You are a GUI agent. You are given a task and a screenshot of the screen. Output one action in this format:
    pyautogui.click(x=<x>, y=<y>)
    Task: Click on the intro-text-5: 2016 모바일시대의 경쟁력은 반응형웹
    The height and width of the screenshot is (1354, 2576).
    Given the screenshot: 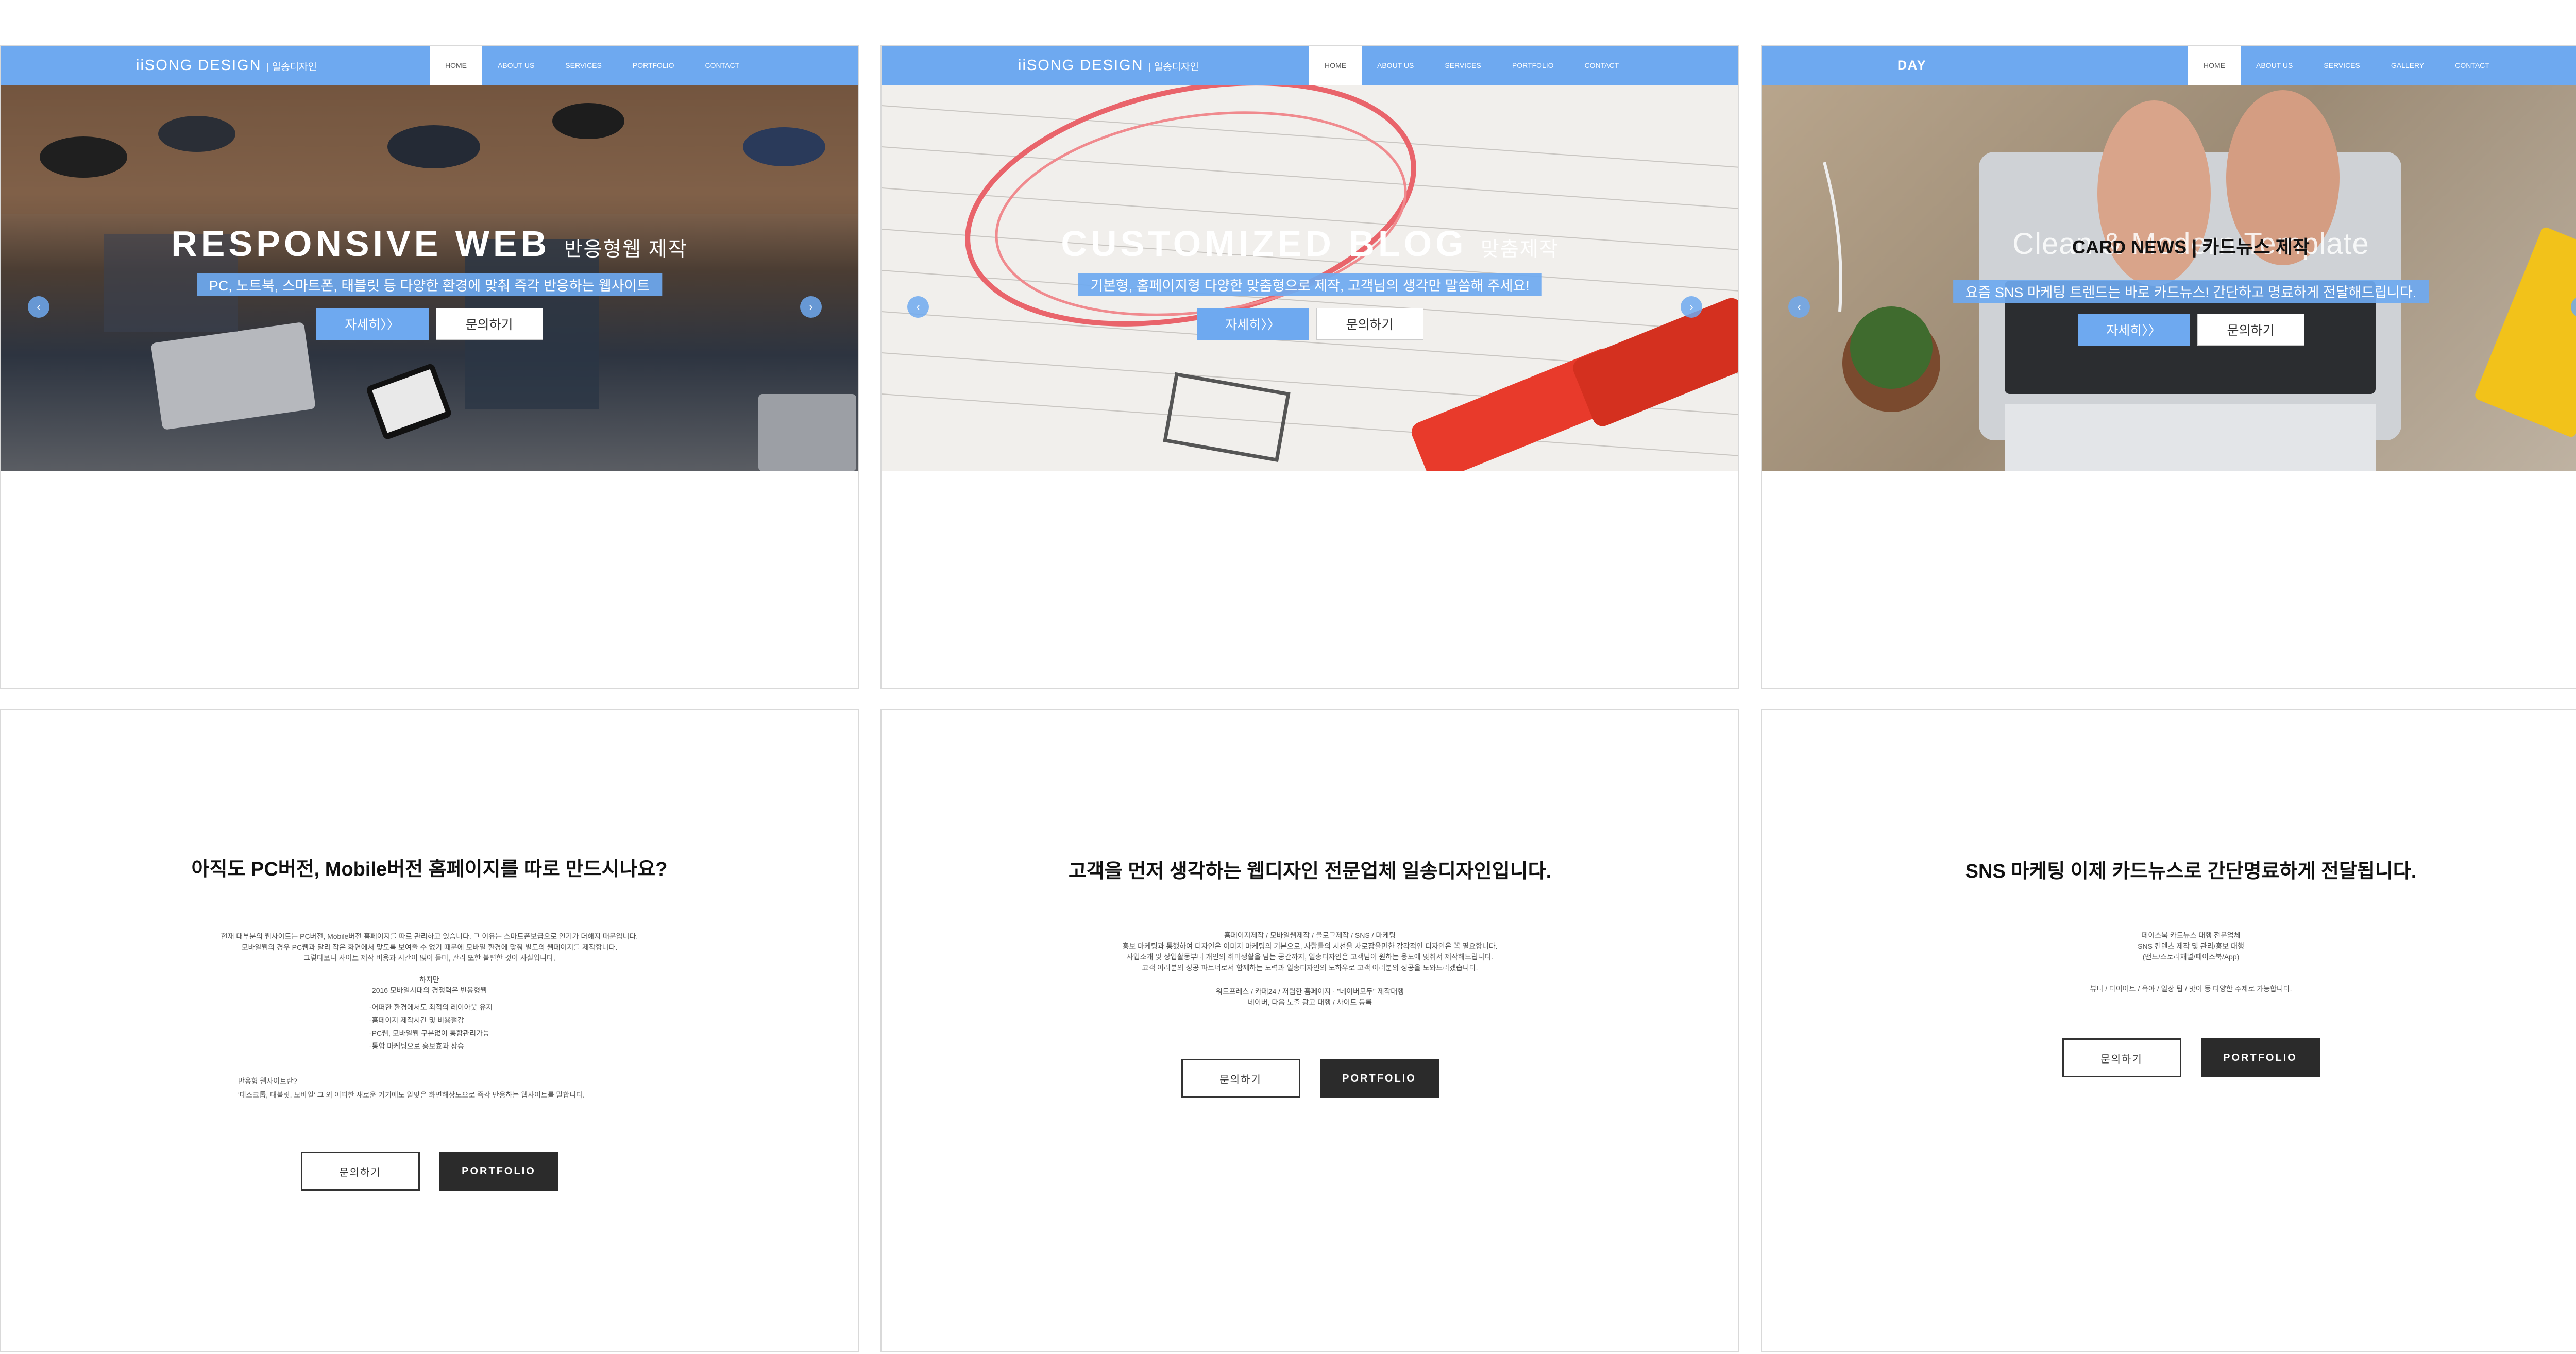 What is the action you would take?
    pyautogui.click(x=429, y=990)
    